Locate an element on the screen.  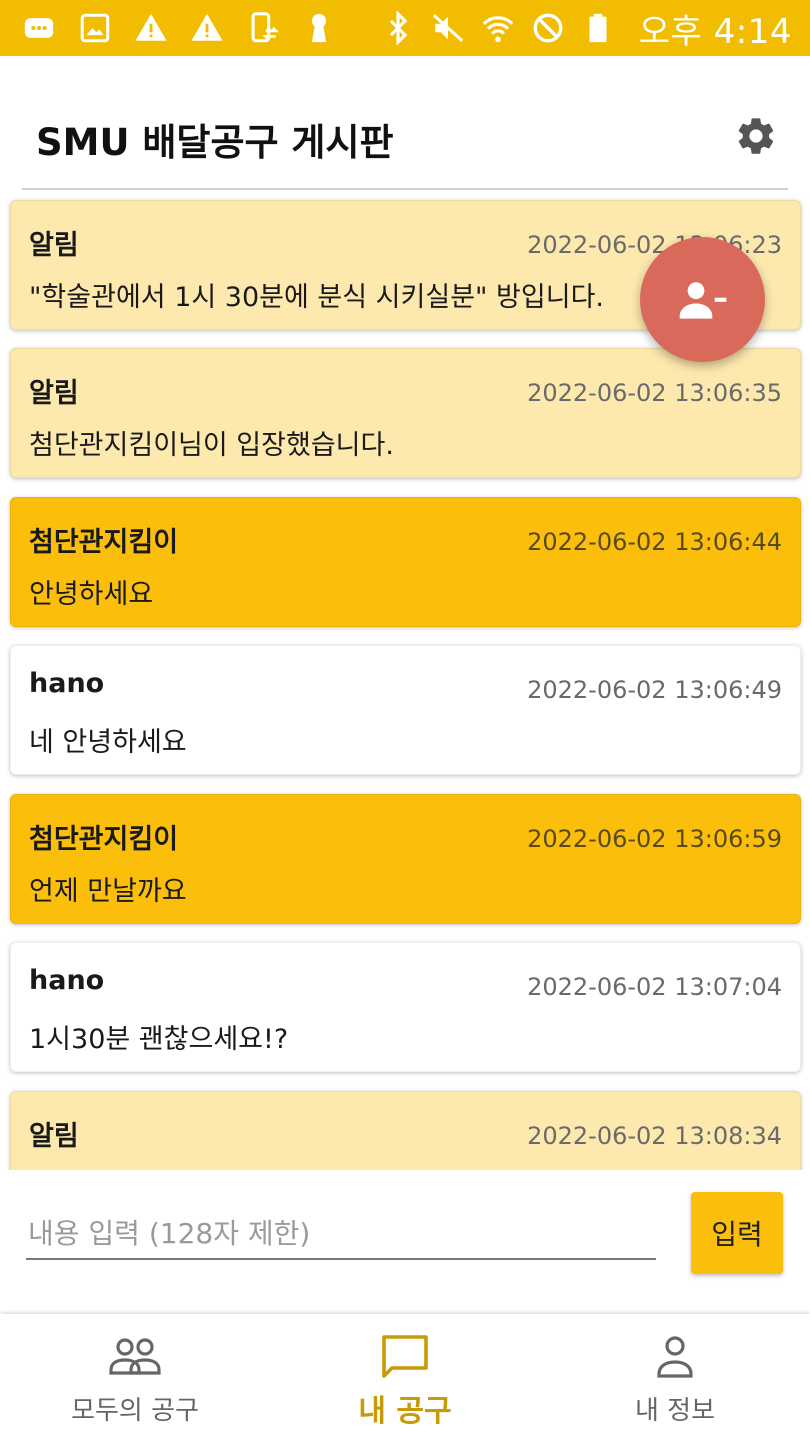
settings-button is located at coordinates (756, 136).